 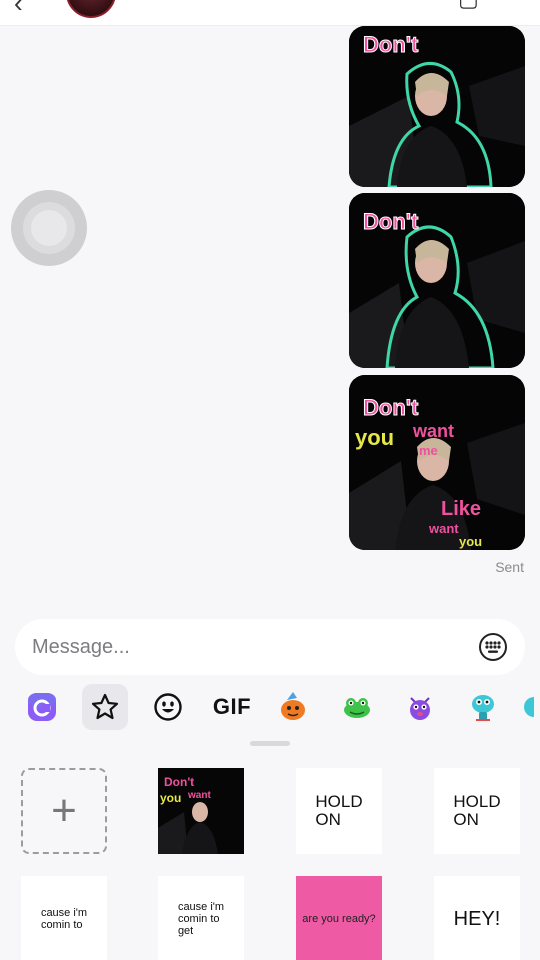 I want to click on sticker-text: are you ready?, so click(x=339, y=919).